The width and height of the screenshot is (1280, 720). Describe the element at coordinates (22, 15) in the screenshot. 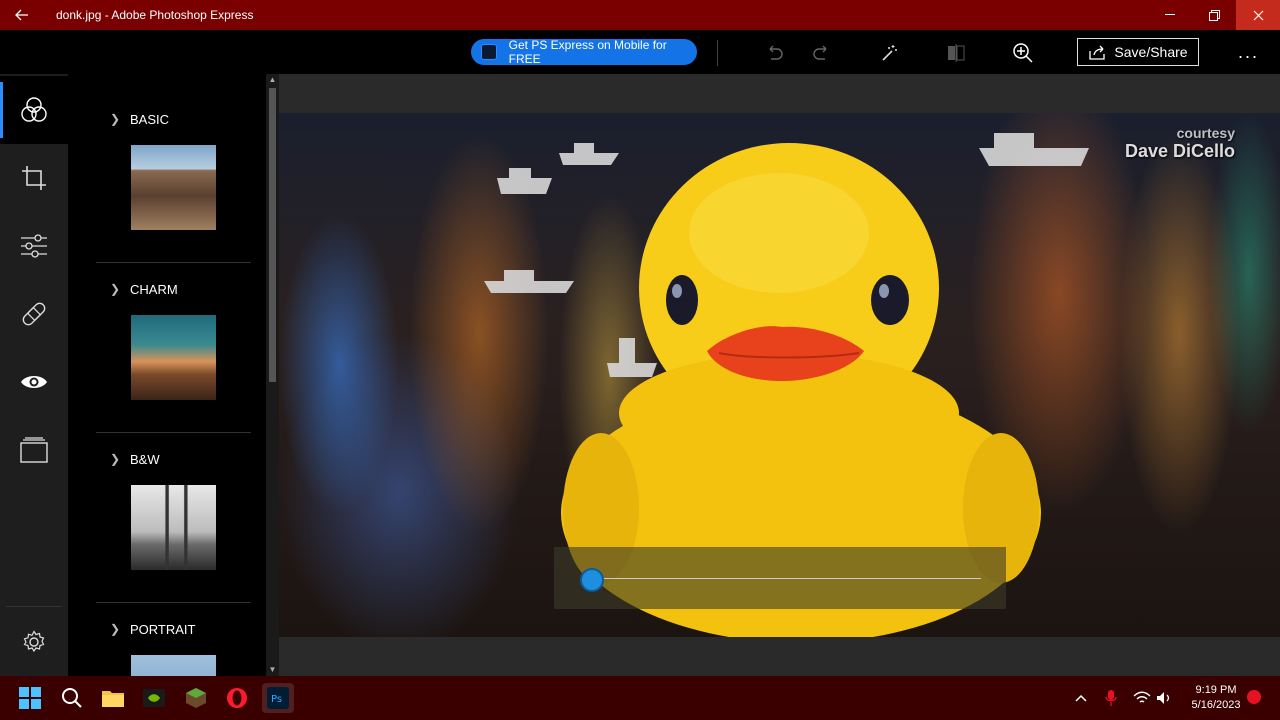

I see `back-arrow-icon` at that location.